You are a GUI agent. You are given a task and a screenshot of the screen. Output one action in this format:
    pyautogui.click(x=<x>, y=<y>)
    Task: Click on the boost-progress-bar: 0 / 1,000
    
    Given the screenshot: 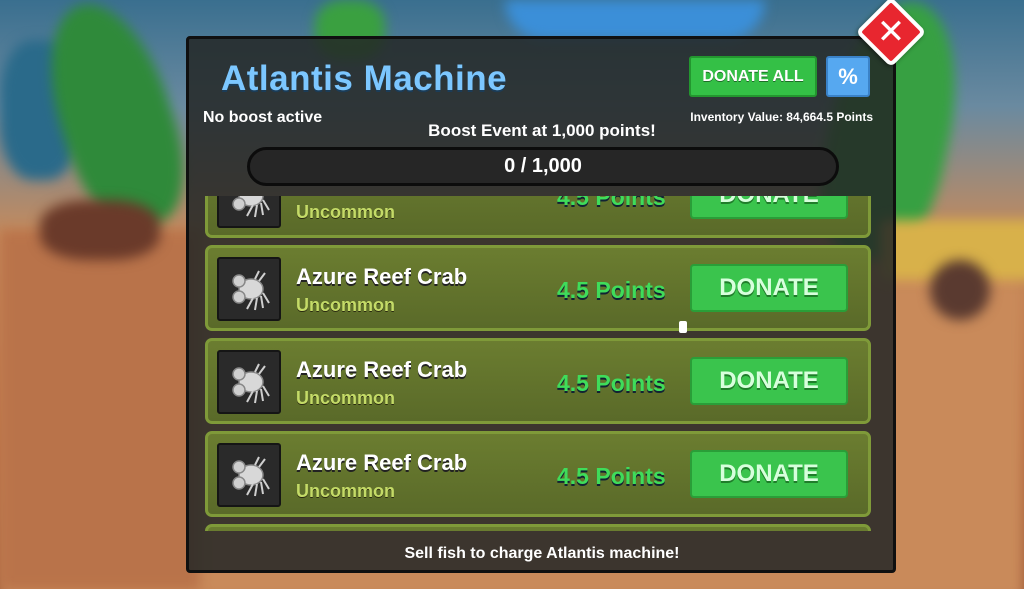 What is the action you would take?
    pyautogui.click(x=543, y=166)
    